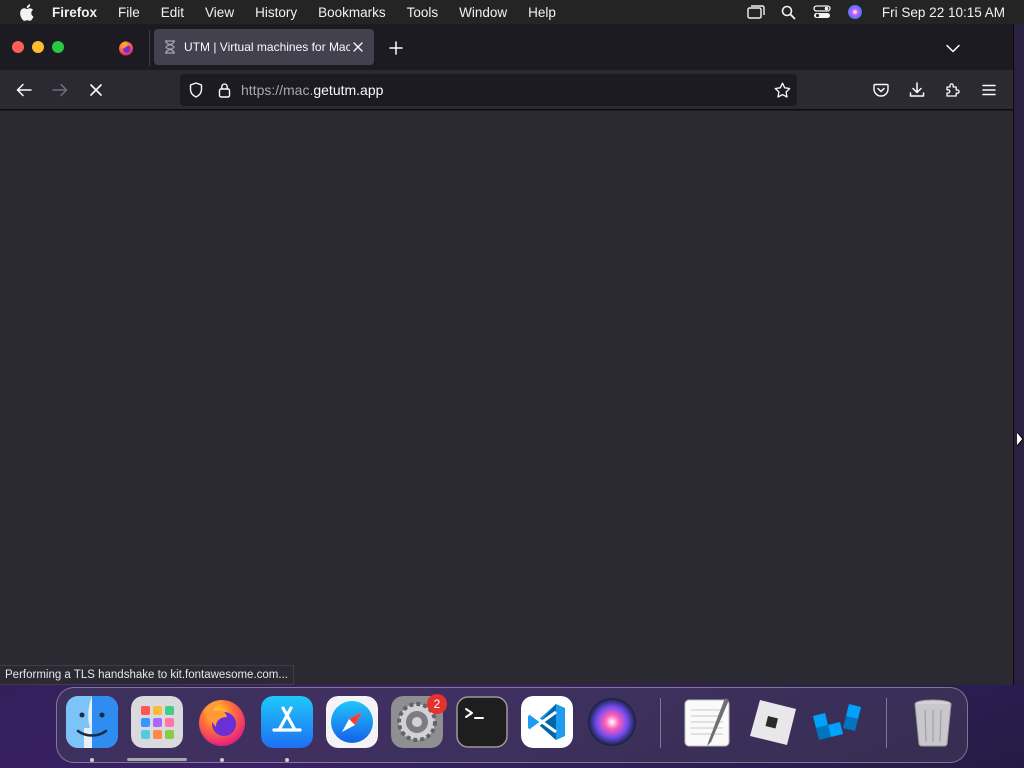 The height and width of the screenshot is (768, 1024). I want to click on tab-divider, so click(149, 48).